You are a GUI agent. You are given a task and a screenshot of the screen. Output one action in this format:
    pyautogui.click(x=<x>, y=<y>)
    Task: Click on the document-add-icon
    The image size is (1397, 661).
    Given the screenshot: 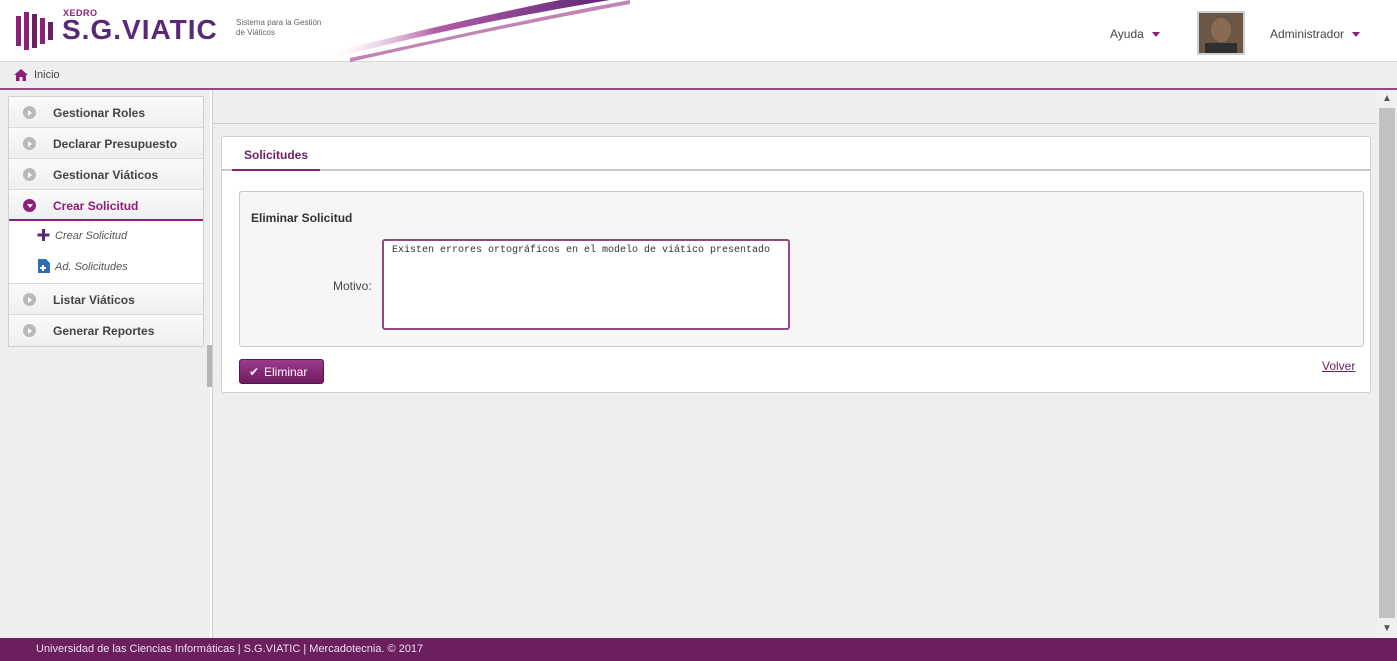 What is the action you would take?
    pyautogui.click(x=44, y=266)
    